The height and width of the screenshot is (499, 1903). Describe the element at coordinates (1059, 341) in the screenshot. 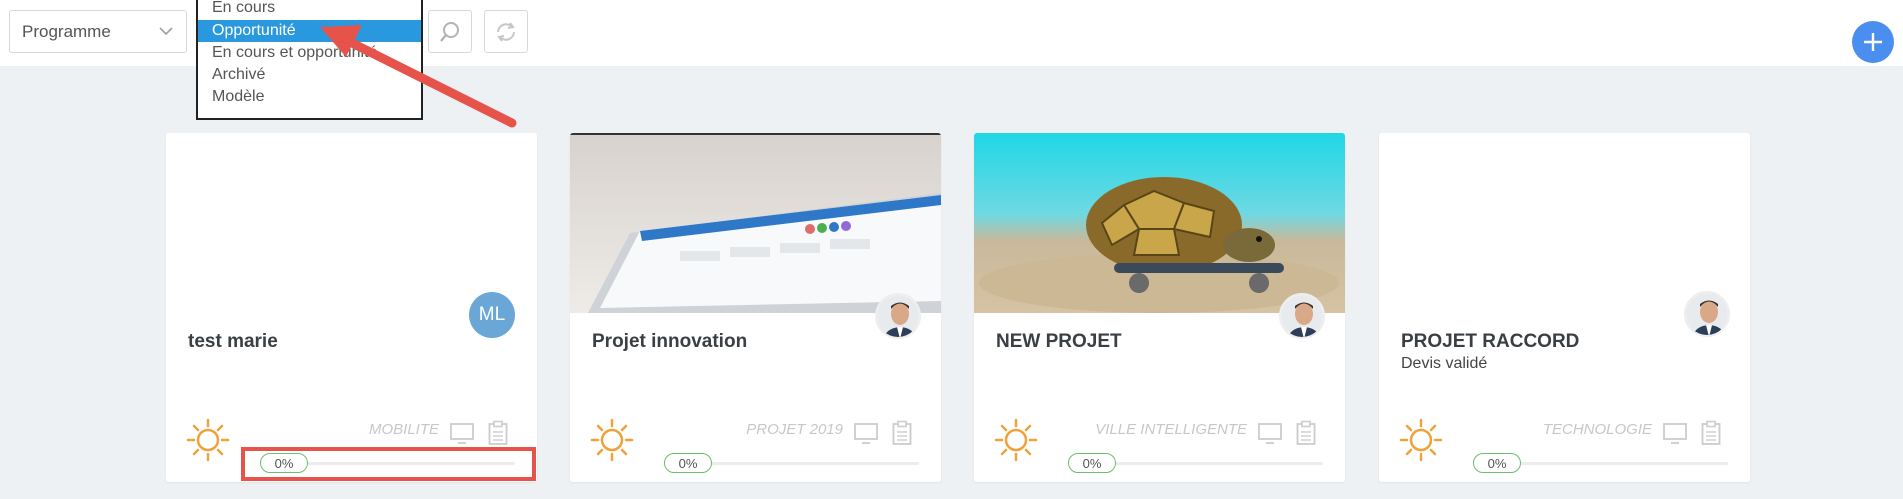

I see `card-title: NEW PROJET` at that location.